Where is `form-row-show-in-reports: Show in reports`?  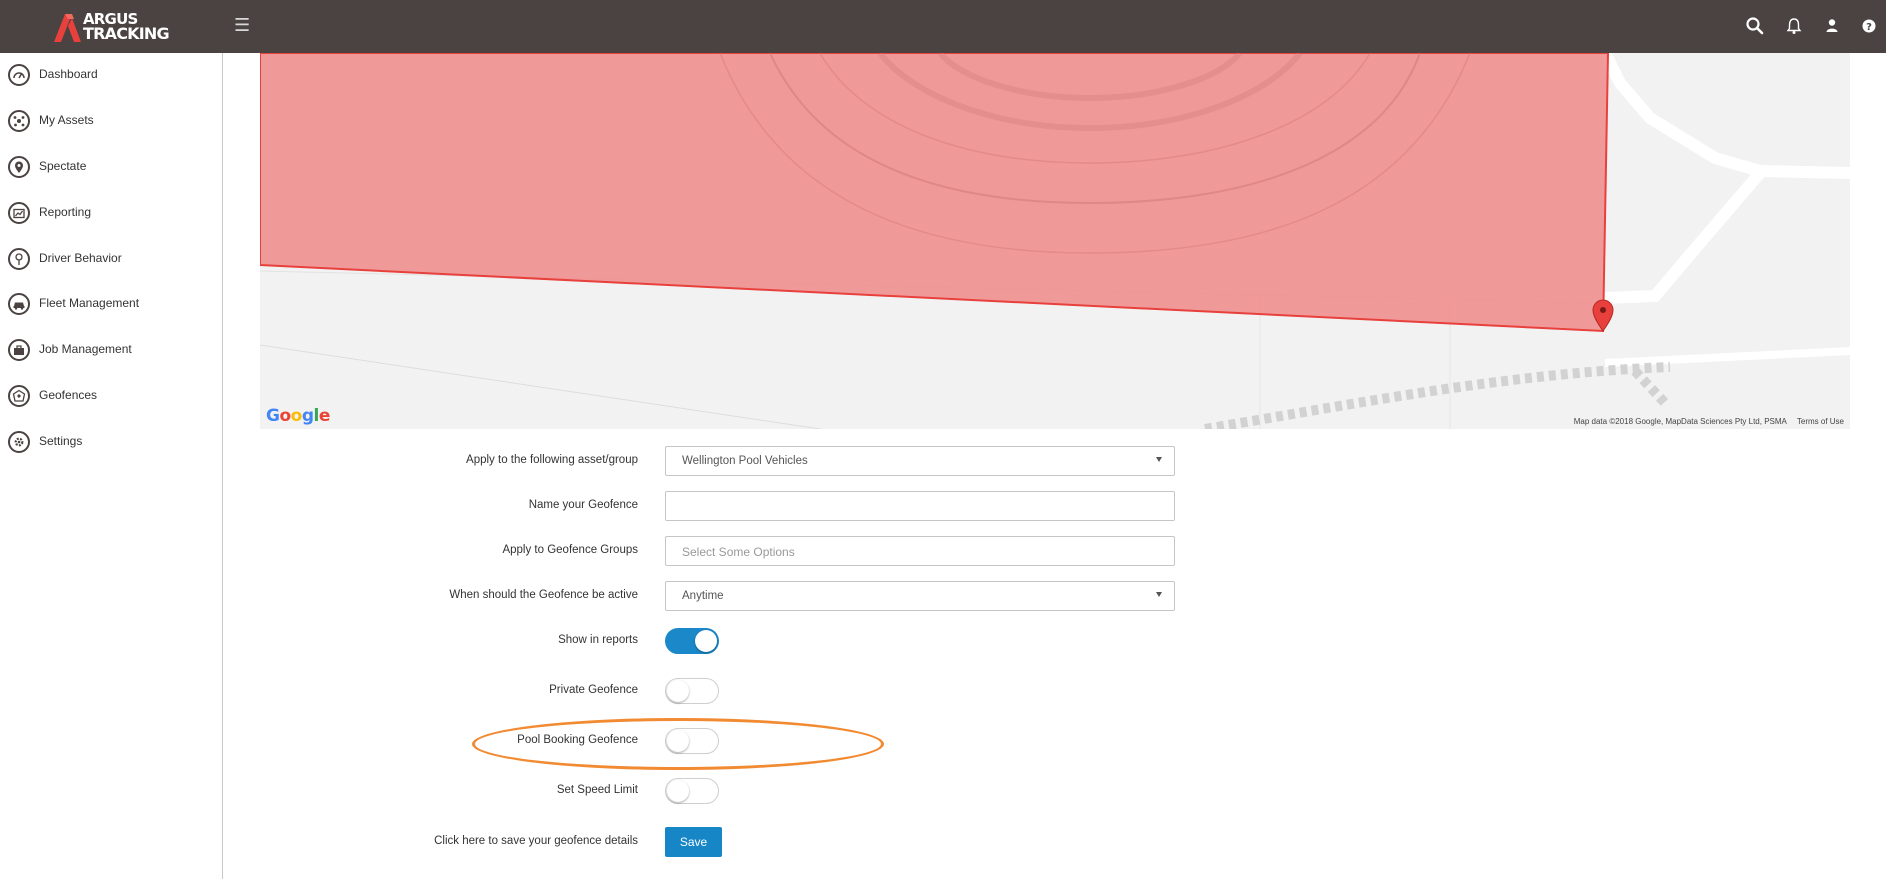 form-row-show-in-reports: Show in reports is located at coordinates (760, 642).